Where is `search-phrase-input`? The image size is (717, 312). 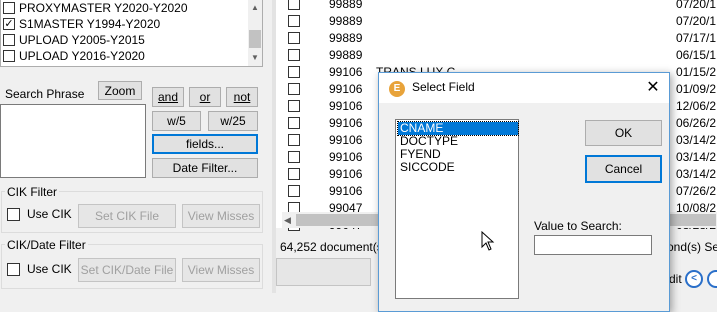 search-phrase-input is located at coordinates (73, 141).